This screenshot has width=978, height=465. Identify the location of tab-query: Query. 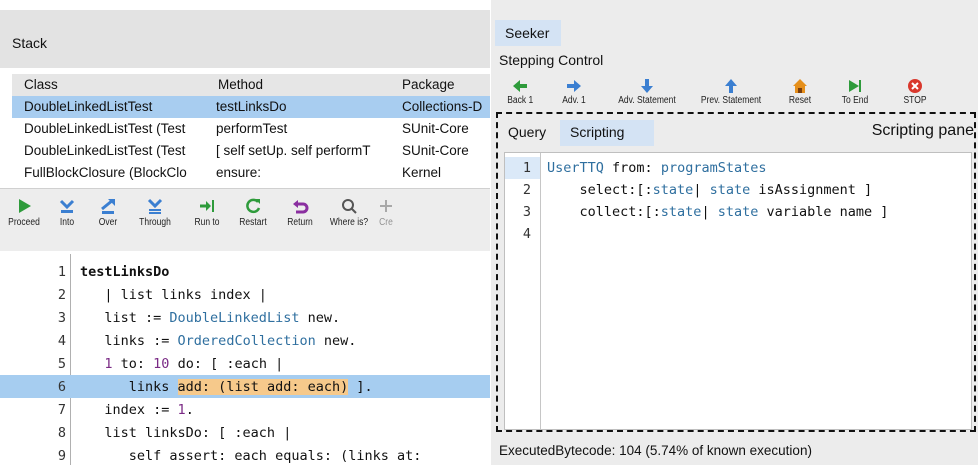
(527, 132).